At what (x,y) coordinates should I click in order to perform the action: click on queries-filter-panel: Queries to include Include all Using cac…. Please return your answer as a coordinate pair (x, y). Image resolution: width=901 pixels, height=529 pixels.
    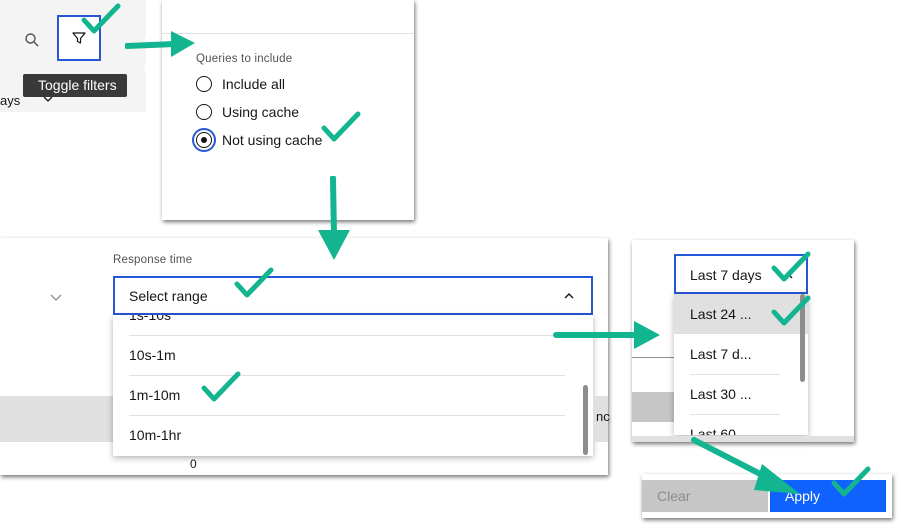
    Looking at the image, I should click on (288, 110).